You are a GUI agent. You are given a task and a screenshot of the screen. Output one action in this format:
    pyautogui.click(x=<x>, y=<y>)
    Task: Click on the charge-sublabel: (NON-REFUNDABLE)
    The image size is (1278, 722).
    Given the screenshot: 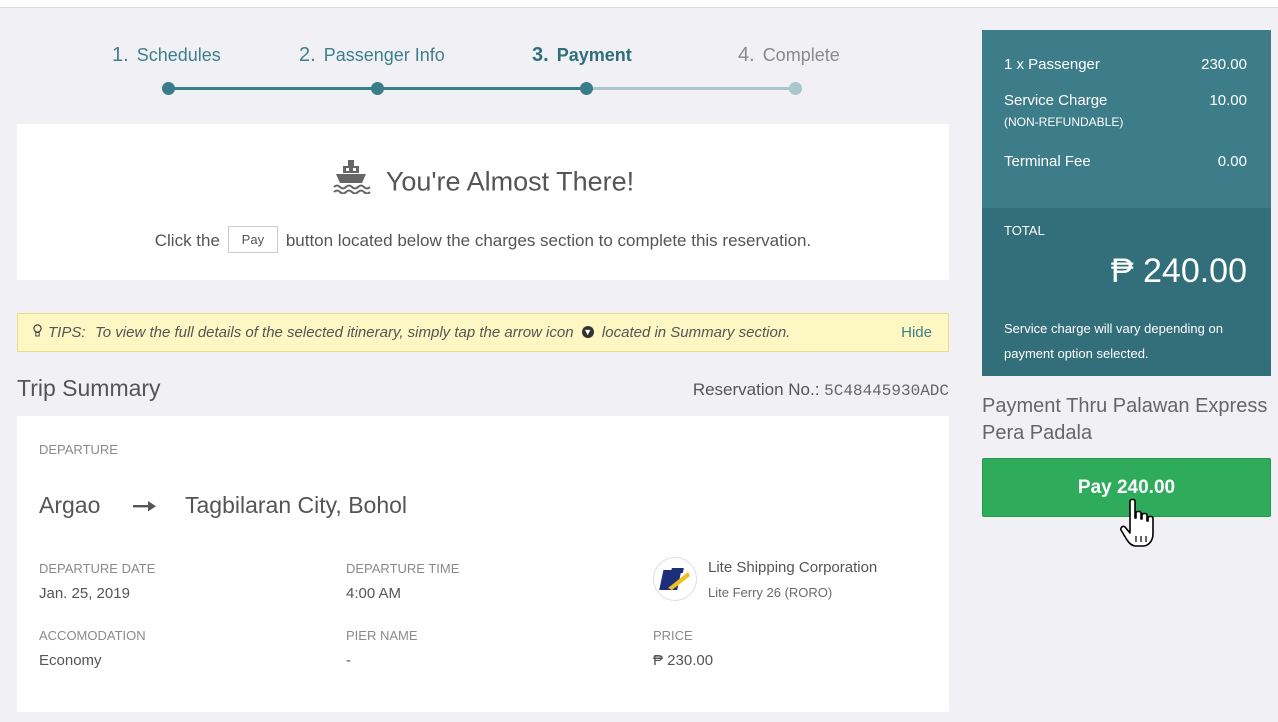 What is the action you would take?
    pyautogui.click(x=1064, y=122)
    